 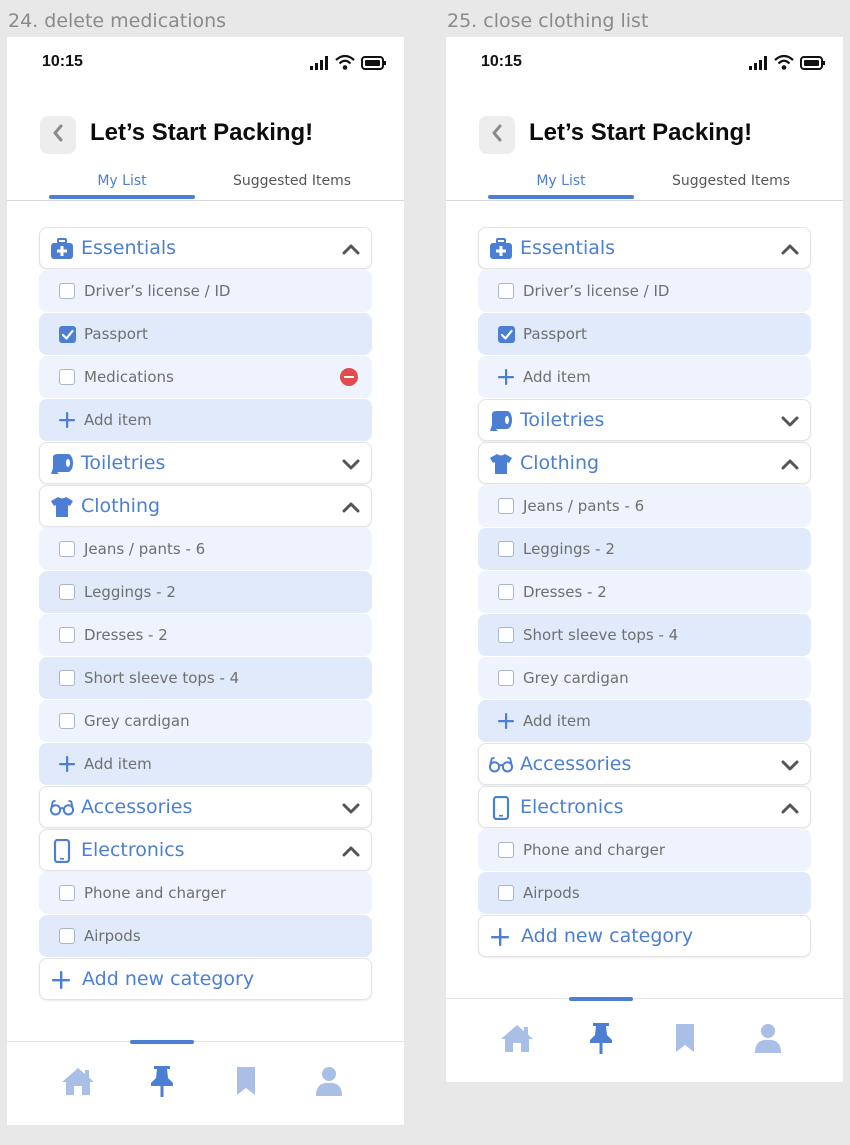 What do you see at coordinates (786, 64) in the screenshot?
I see `status-icons` at bounding box center [786, 64].